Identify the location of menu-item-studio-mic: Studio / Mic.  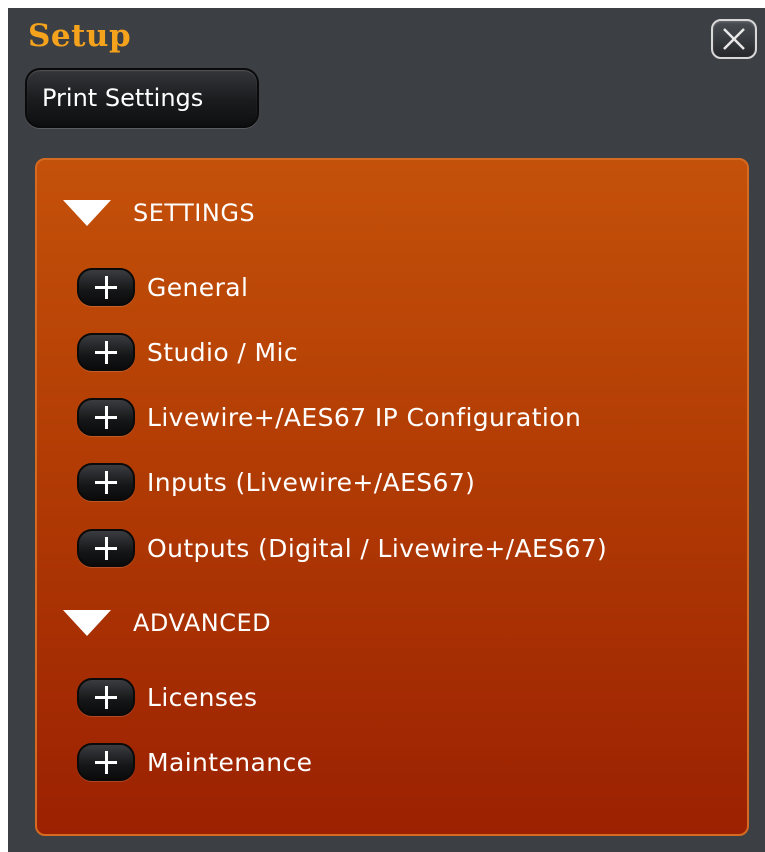
(187, 352).